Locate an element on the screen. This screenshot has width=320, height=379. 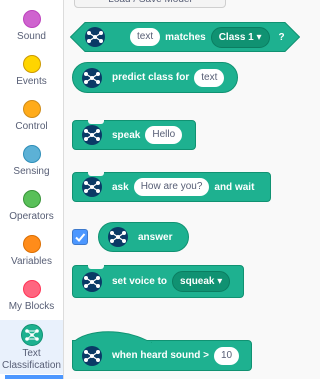
speak-block: speak Hello is located at coordinates (134, 135).